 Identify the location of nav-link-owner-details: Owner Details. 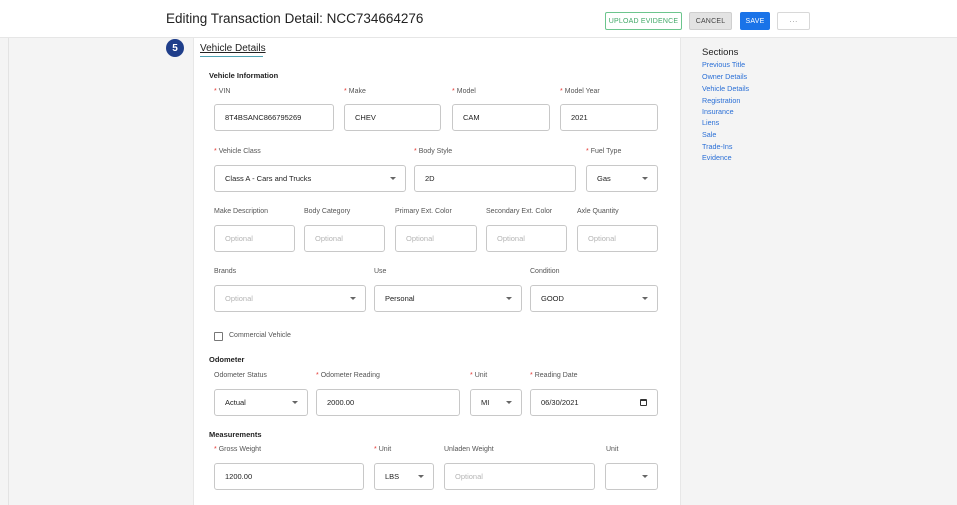
(724, 76).